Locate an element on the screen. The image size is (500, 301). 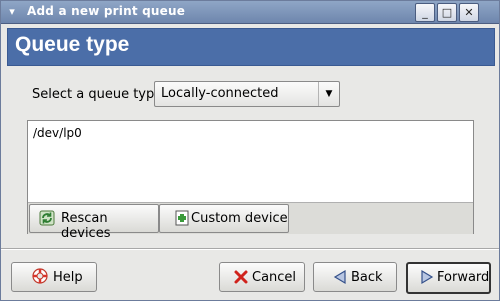
queue-type-label: Select a queue type: is located at coordinates (99, 94).